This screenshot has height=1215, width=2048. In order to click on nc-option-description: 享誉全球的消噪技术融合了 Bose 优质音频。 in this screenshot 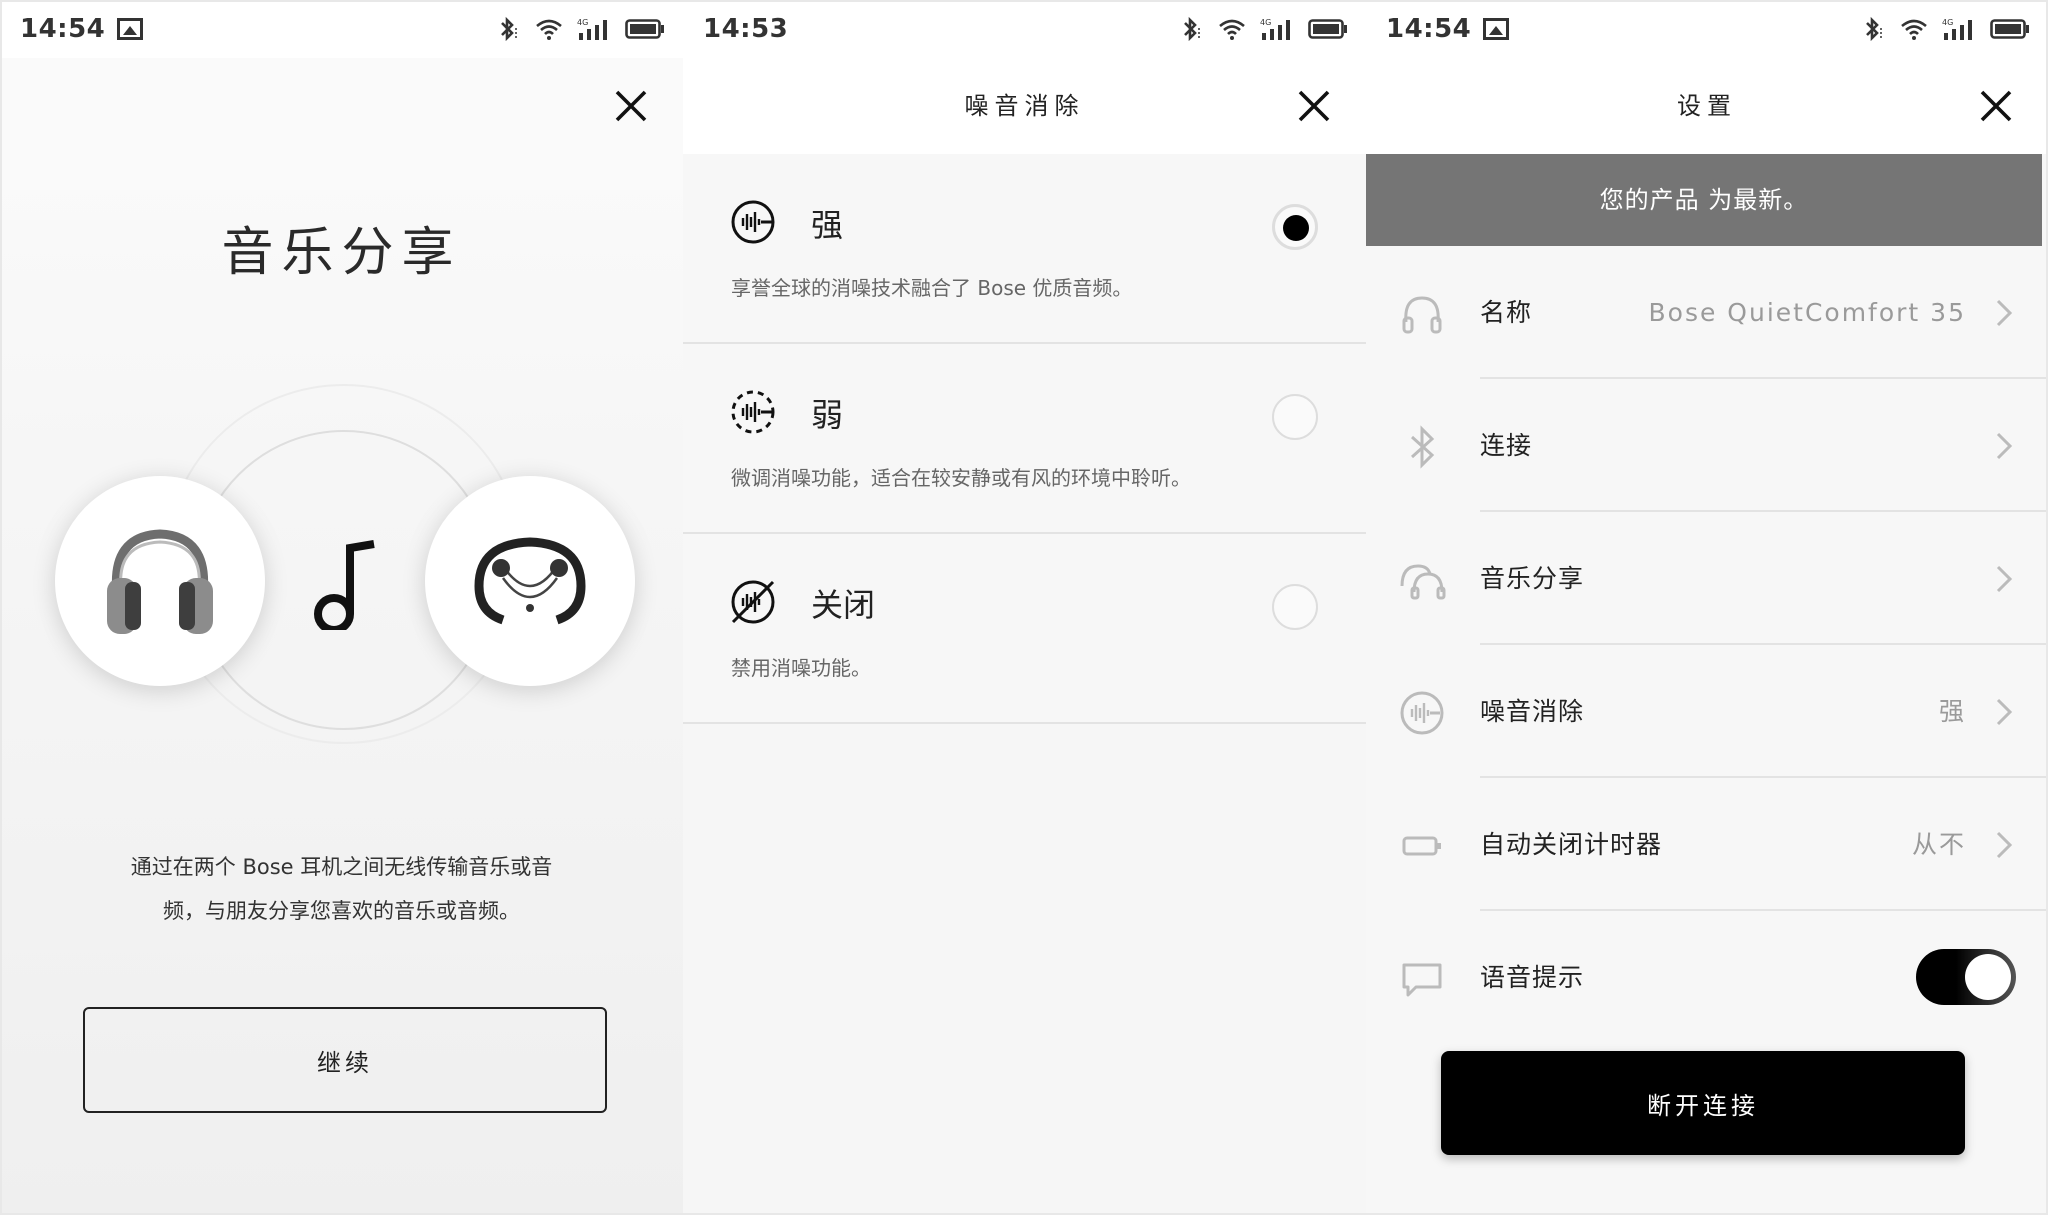, I will do `click(932, 288)`.